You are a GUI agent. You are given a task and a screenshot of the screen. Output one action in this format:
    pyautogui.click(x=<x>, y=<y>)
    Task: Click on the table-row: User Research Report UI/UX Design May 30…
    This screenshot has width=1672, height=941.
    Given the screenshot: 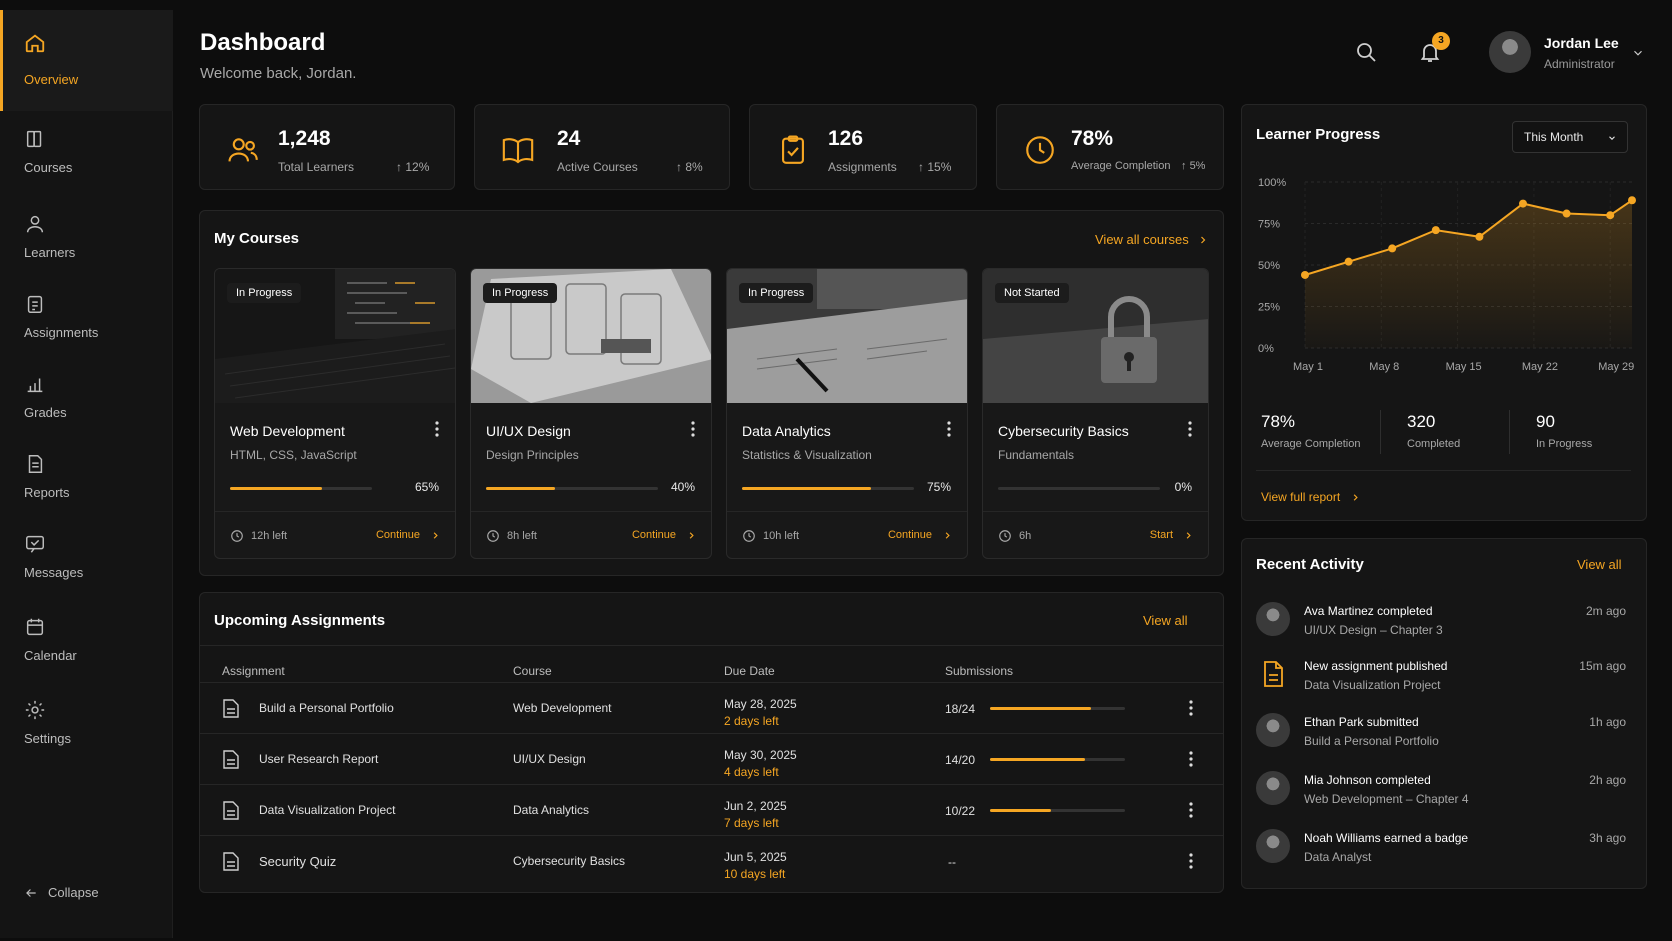 What is the action you would take?
    pyautogui.click(x=711, y=758)
    